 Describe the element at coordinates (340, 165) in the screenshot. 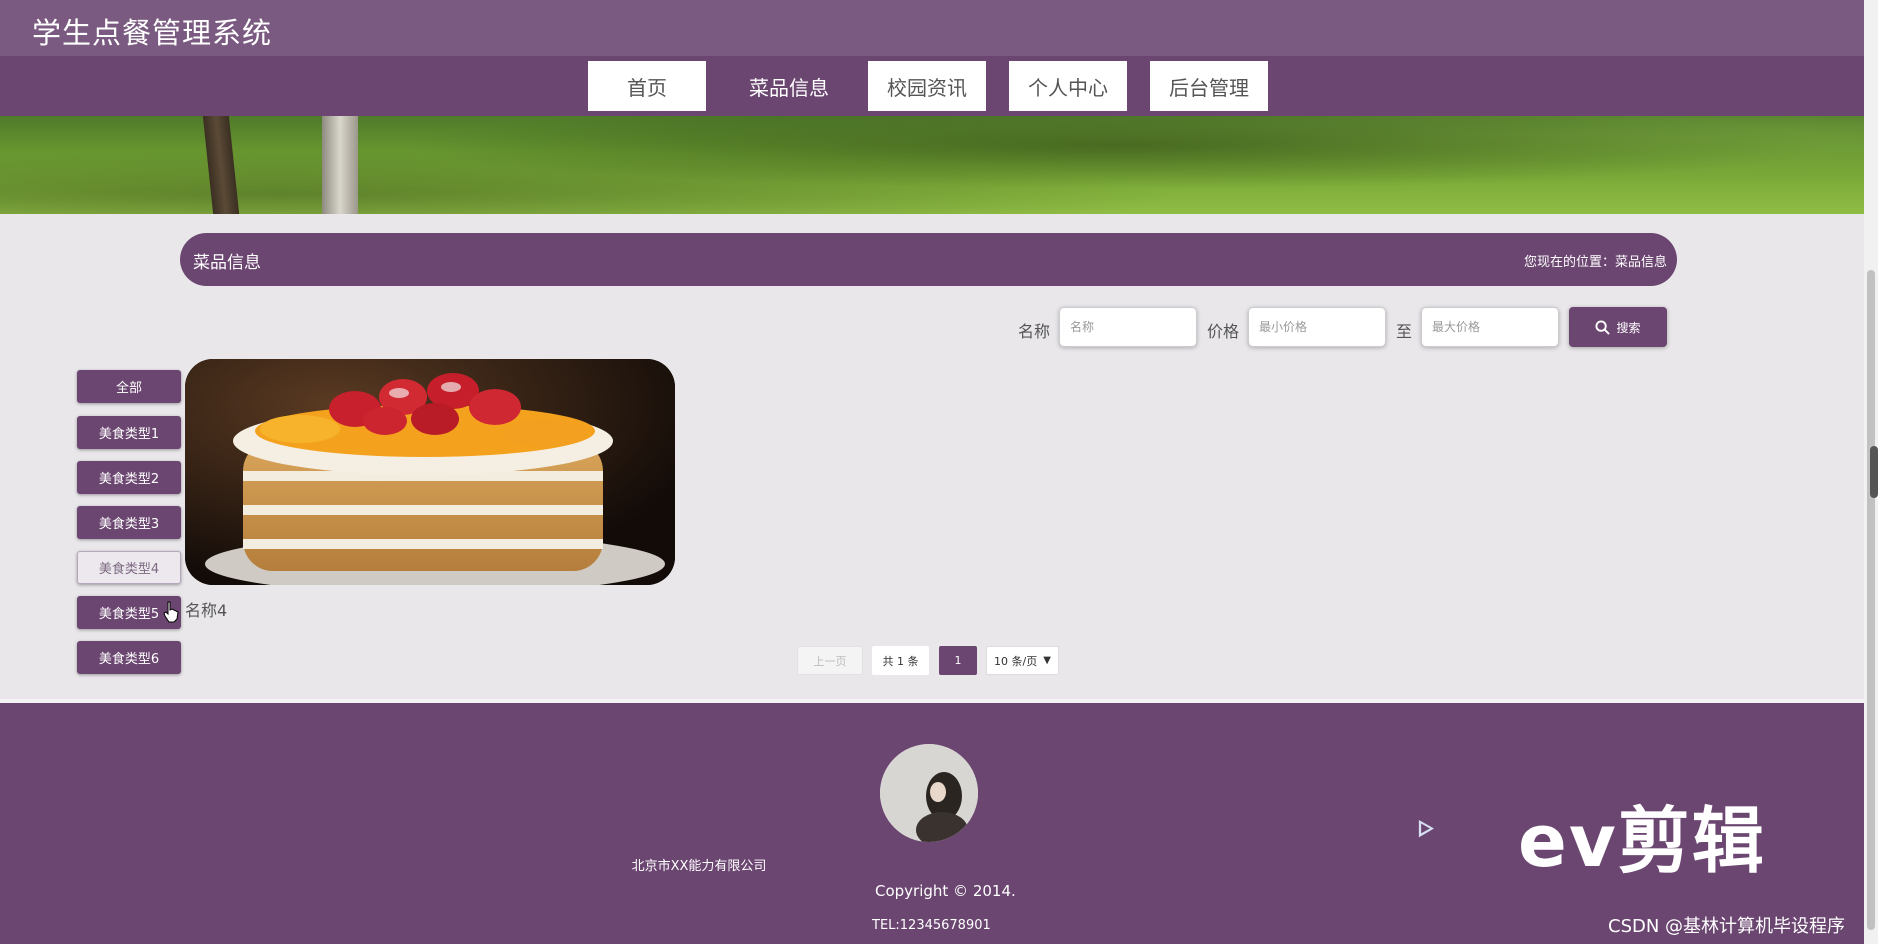

I see `tree-trunk` at that location.